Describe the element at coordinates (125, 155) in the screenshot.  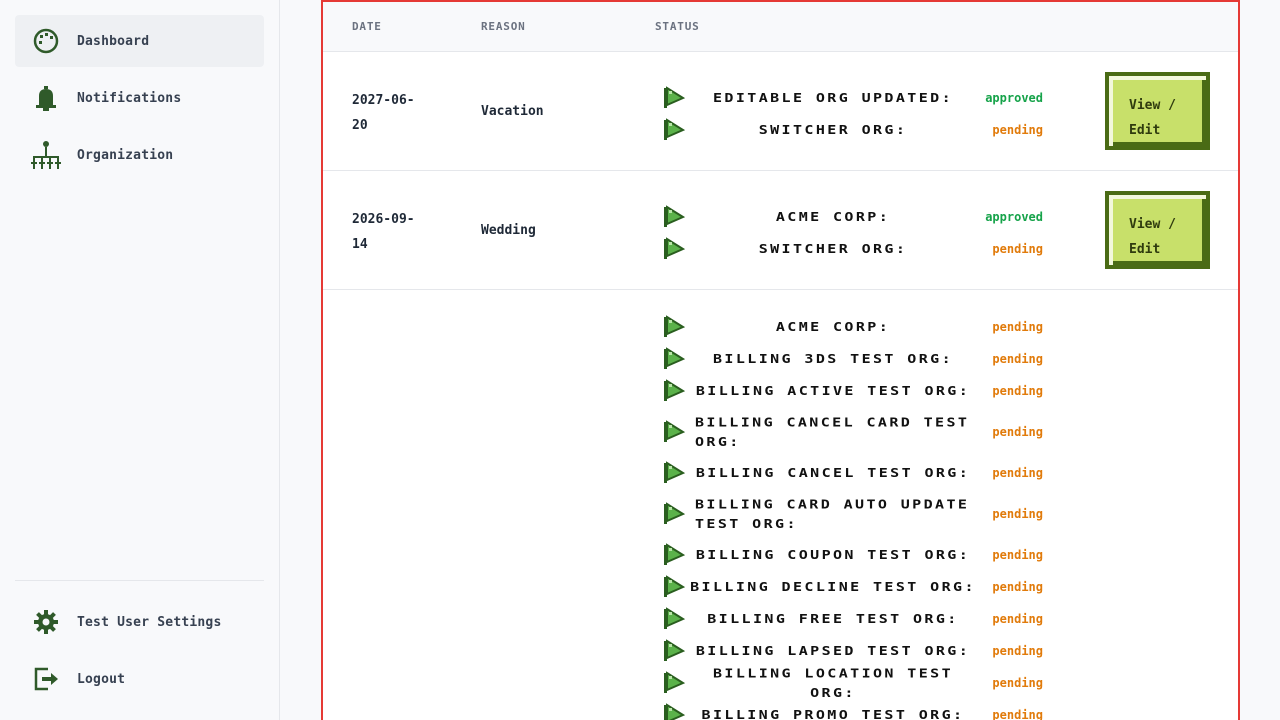
I see `nav-label: Organization` at that location.